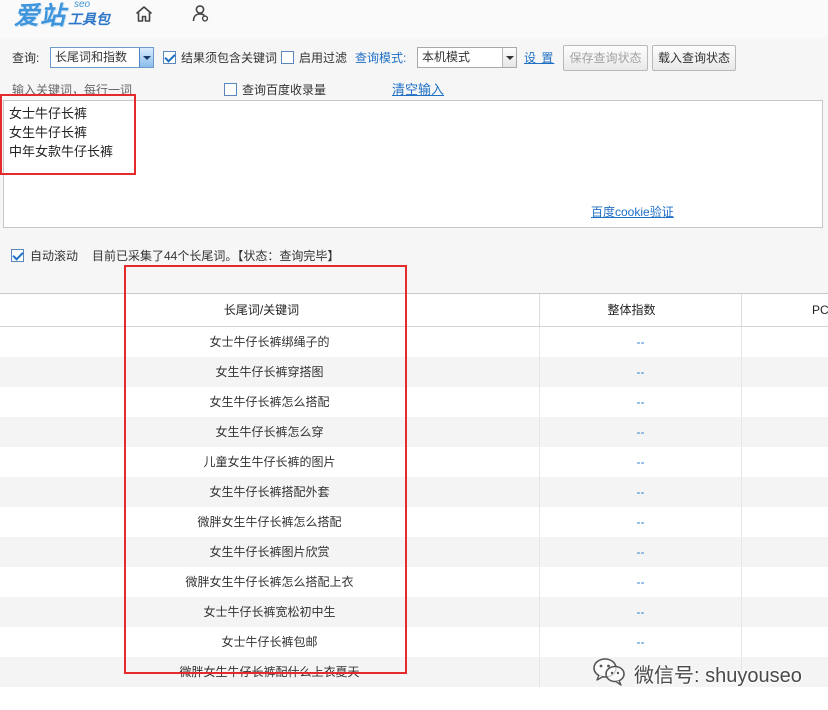  I want to click on column-header-pc: PC, so click(785, 310).